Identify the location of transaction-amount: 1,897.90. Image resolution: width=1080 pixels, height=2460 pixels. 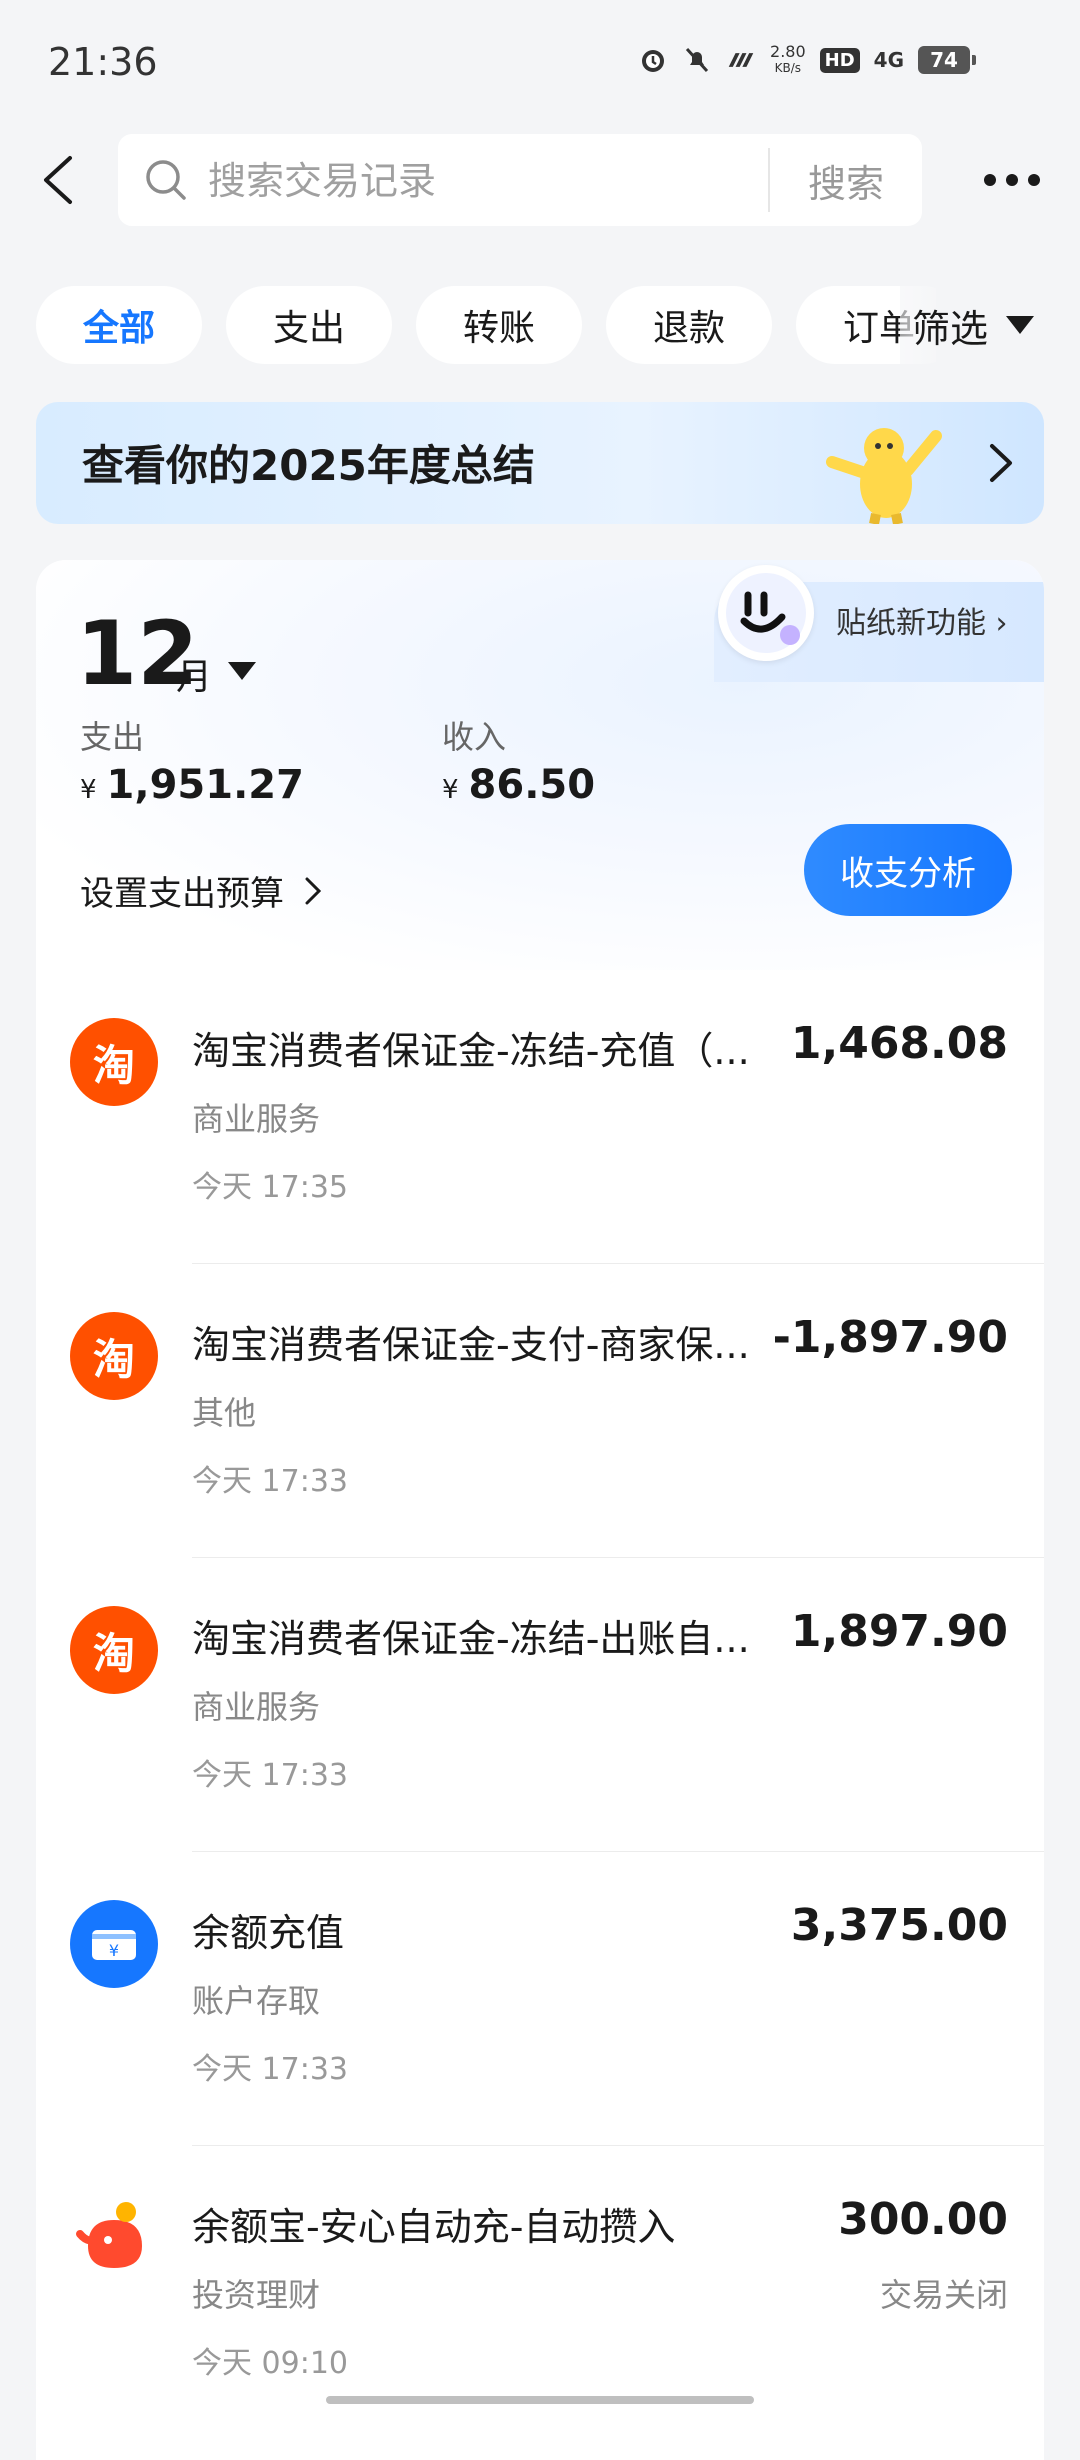
(899, 1631).